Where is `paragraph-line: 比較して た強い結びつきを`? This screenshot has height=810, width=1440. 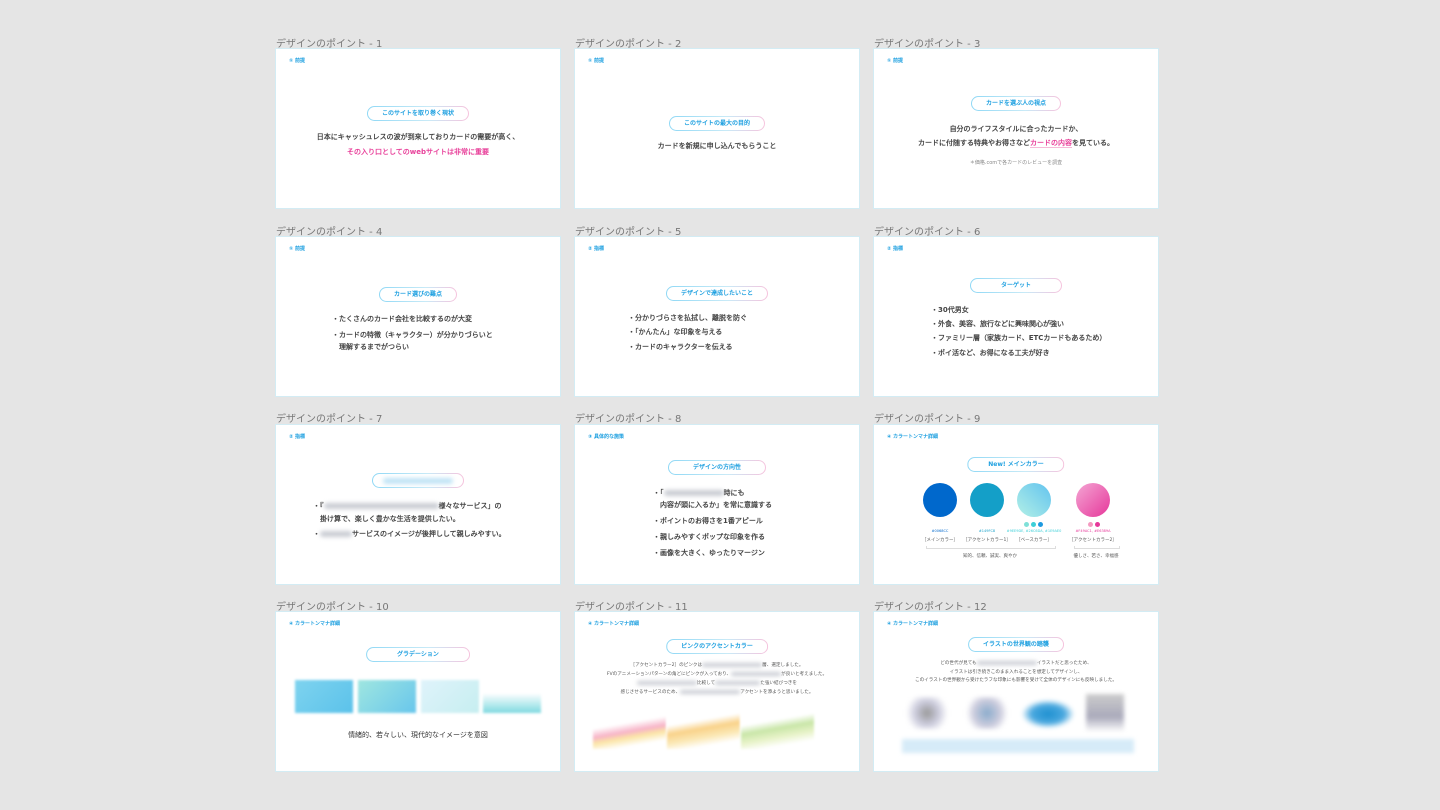
paragraph-line: 比較して た強い結びつきを is located at coordinates (717, 683).